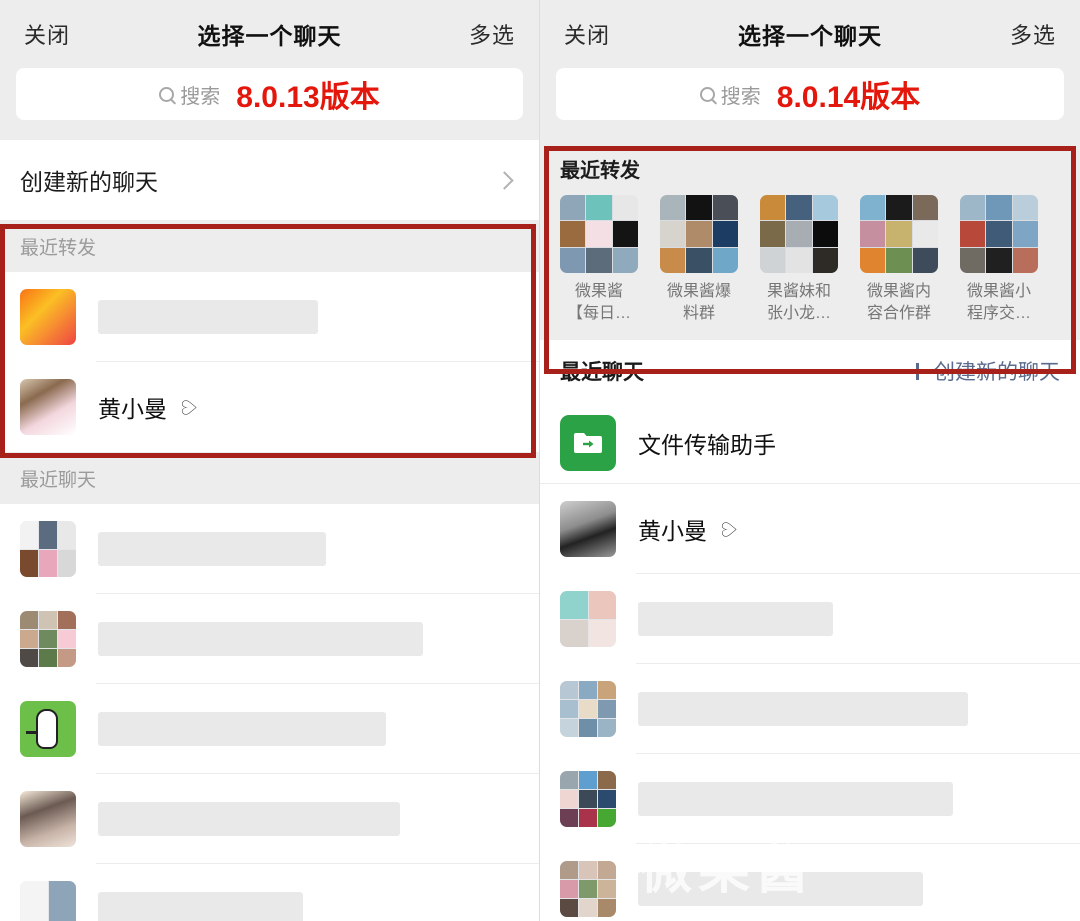  I want to click on create-new-chat-link: 创建新的聊天, so click(984, 371).